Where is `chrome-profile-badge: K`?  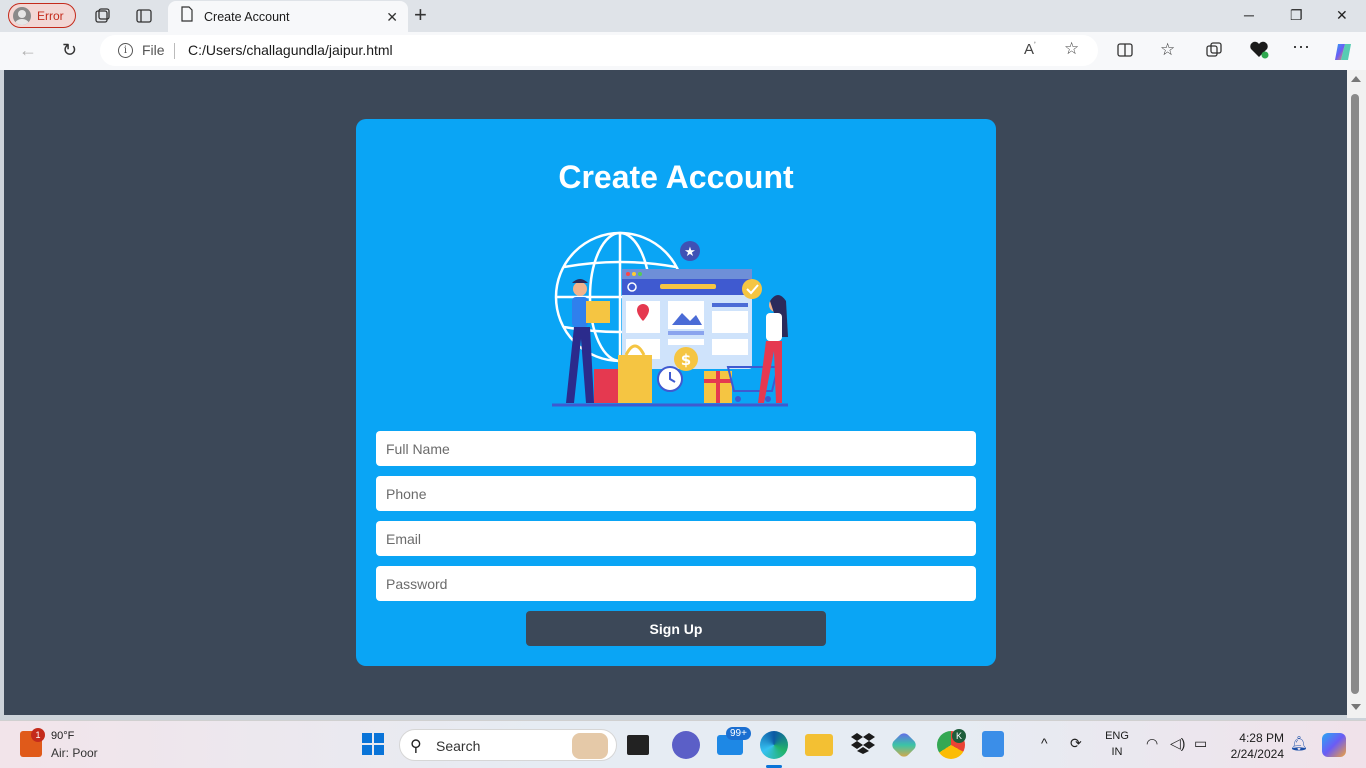
chrome-profile-badge: K is located at coordinates (959, 736).